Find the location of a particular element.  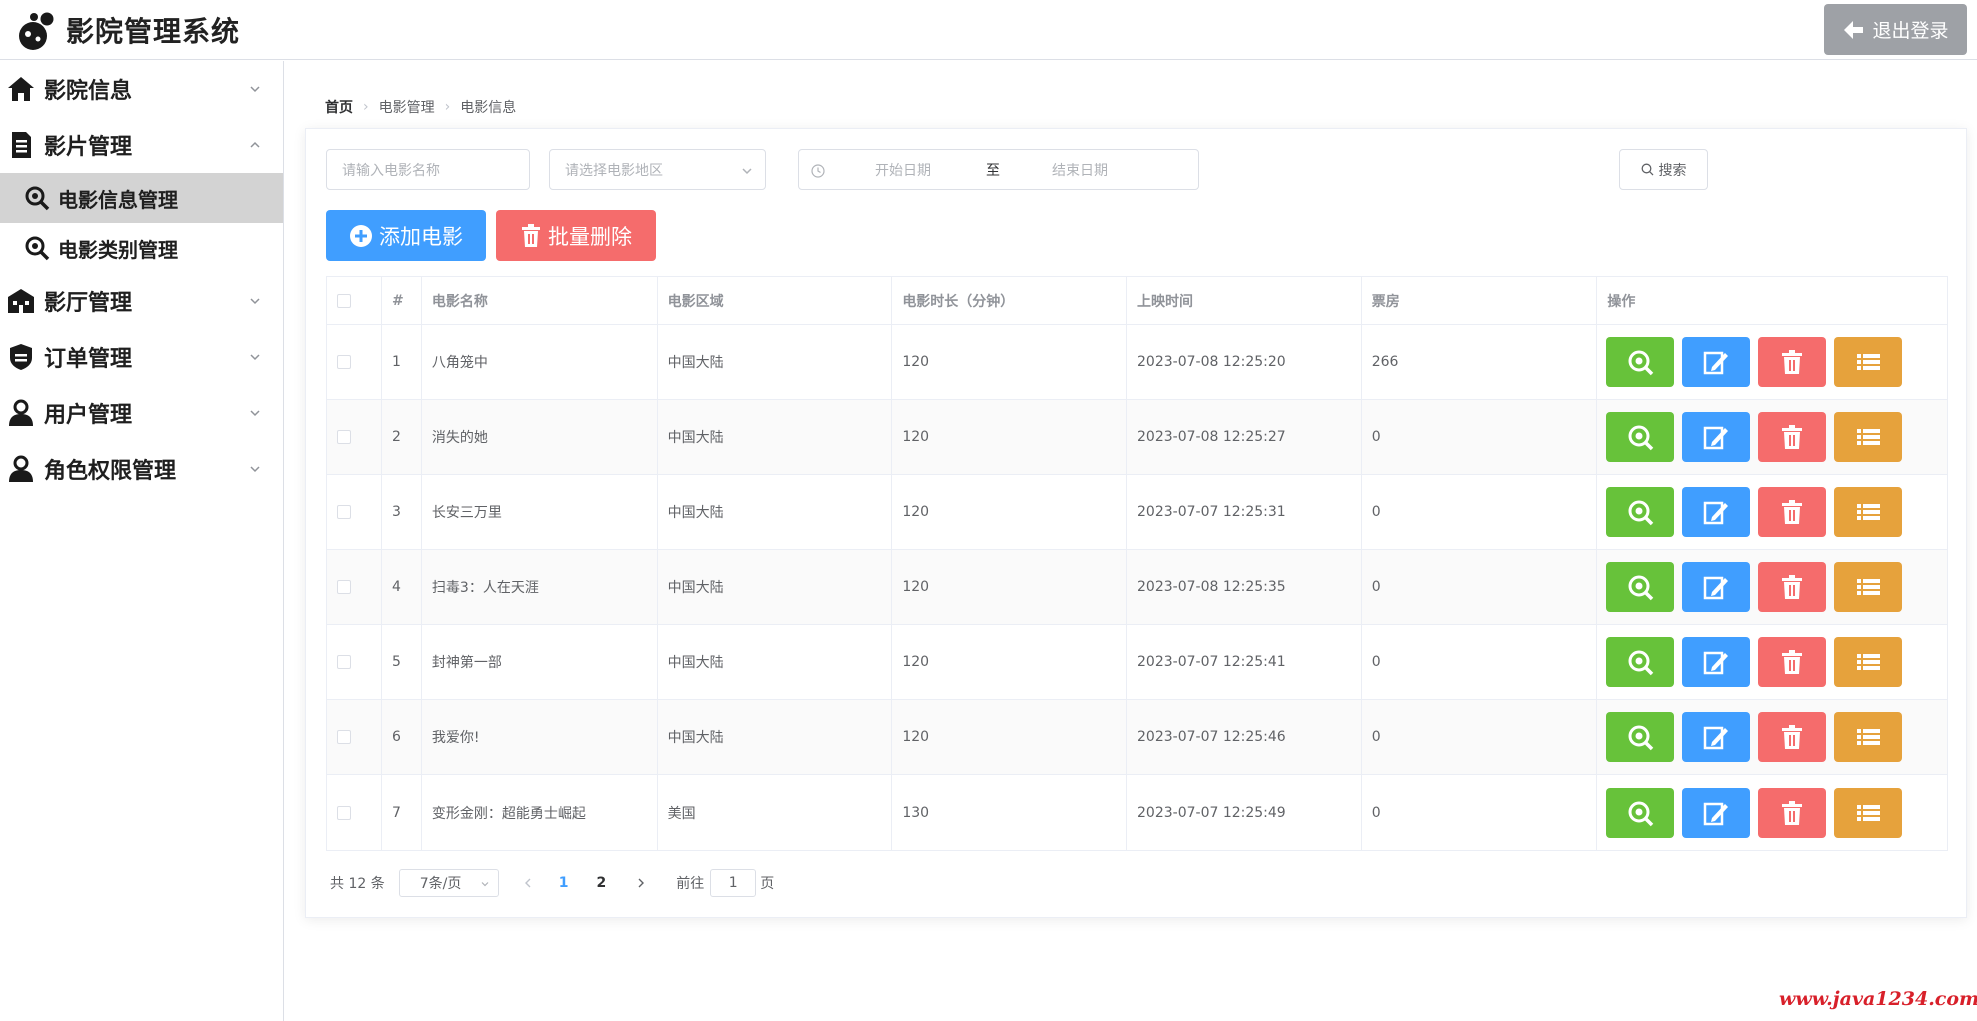

sidebar-item-role-management: 角色权限管理 is located at coordinates (141, 469).